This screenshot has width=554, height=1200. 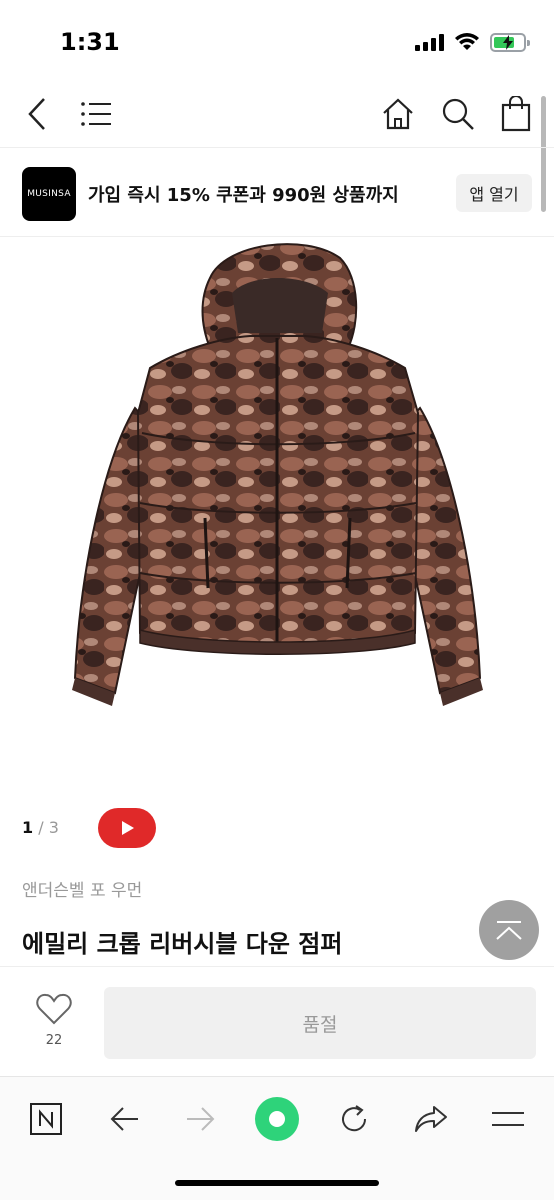 I want to click on green-dot-icon, so click(x=277, y=1119).